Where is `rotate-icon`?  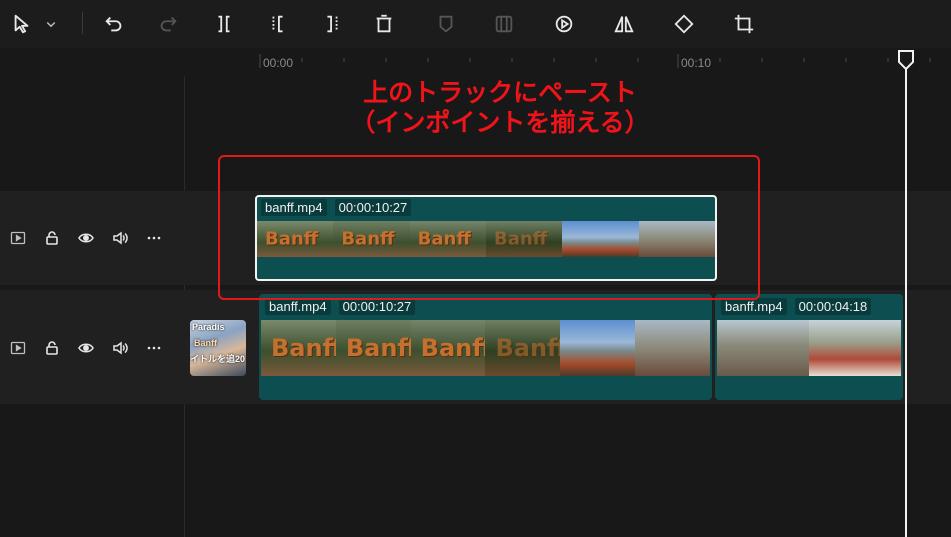 rotate-icon is located at coordinates (684, 24).